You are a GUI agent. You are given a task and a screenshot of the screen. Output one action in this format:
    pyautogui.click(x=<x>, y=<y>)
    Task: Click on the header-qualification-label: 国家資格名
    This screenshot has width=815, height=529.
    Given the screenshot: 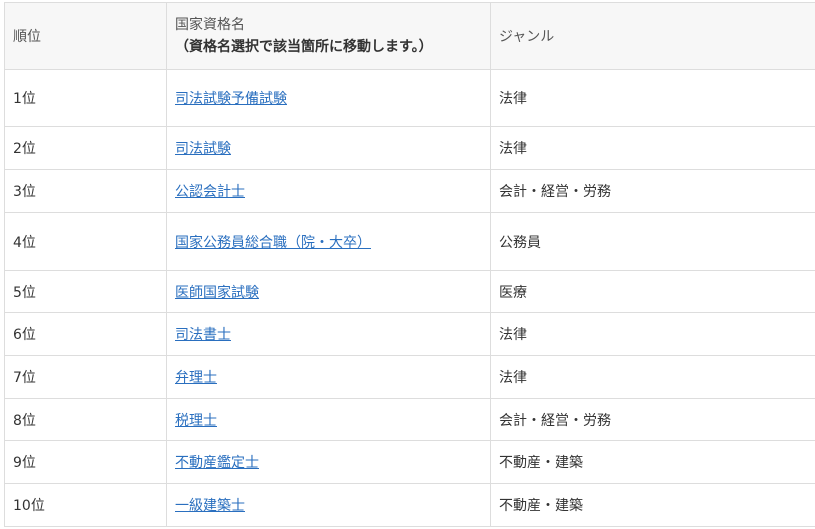 What is the action you would take?
    pyautogui.click(x=210, y=25)
    